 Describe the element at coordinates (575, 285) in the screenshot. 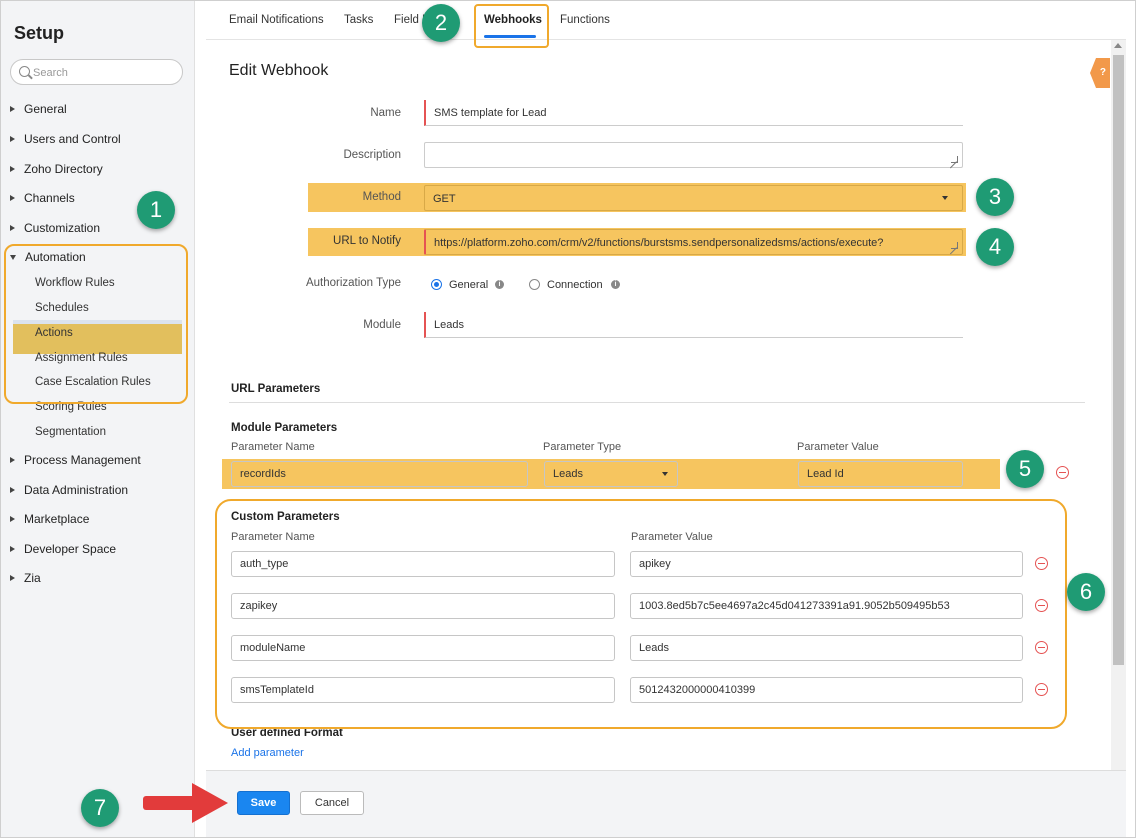

I see `auth-connection-label: Connection` at that location.